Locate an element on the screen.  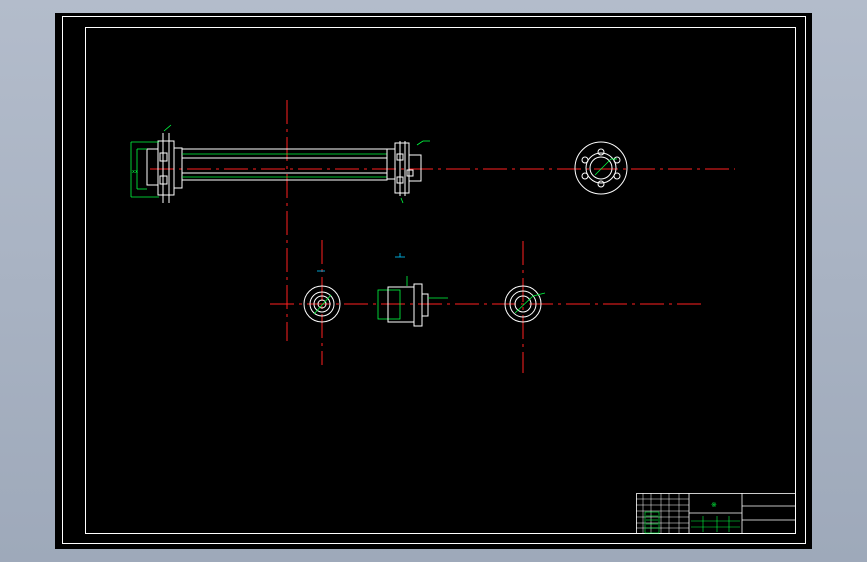
lower-row-views is located at coordinates (486, 306).